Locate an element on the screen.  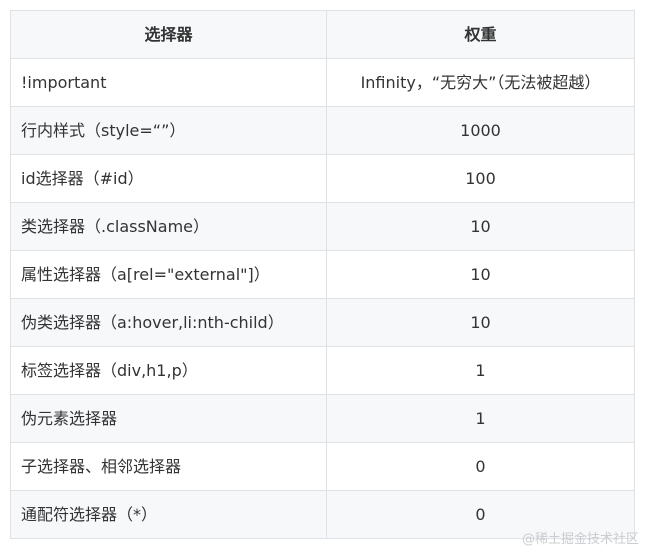
selector-cell: !important is located at coordinates (168, 82).